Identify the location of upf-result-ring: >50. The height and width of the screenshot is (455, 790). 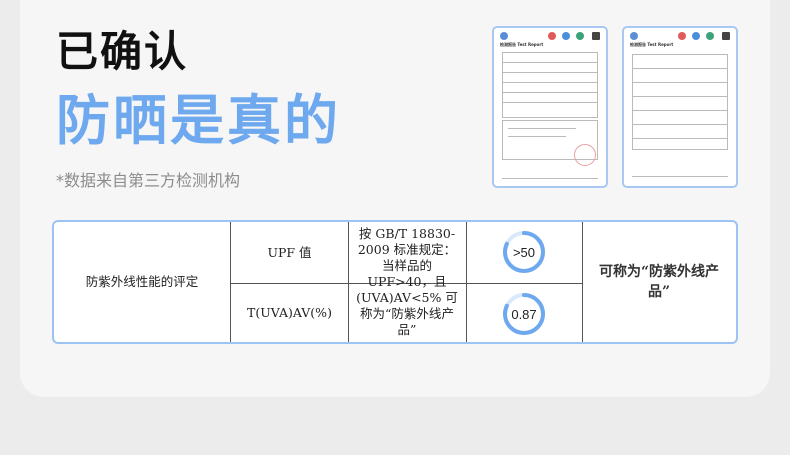
(524, 252).